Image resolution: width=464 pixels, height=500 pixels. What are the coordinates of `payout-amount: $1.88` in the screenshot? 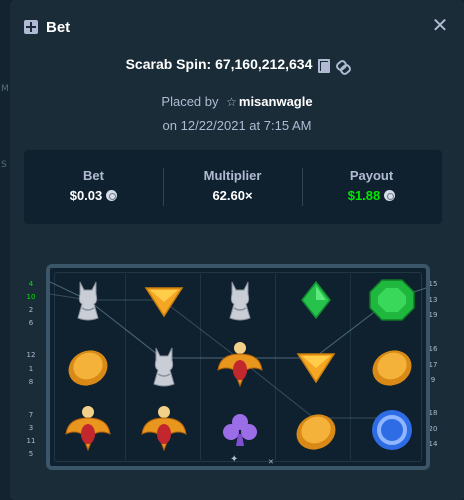 It's located at (364, 195).